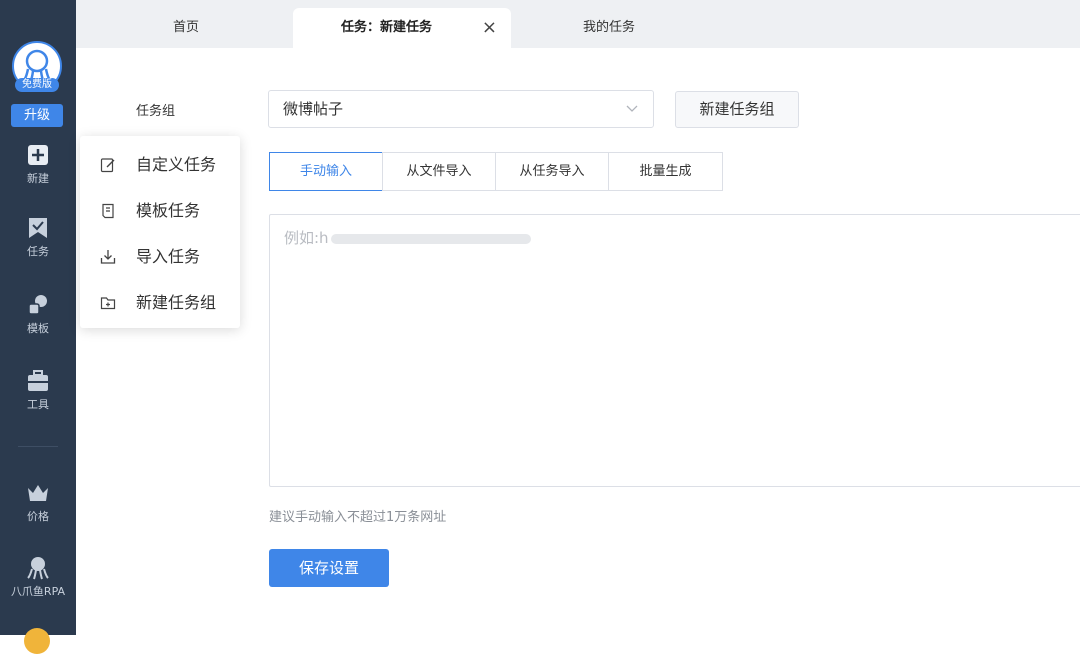 This screenshot has height=654, width=1080. What do you see at coordinates (108, 257) in the screenshot?
I see `import-icon` at bounding box center [108, 257].